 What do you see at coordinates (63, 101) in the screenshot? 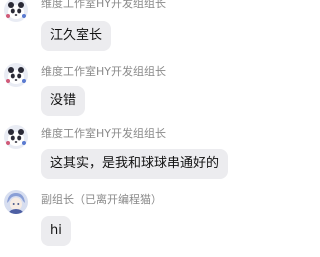
I see `message-bubble: 没错` at bounding box center [63, 101].